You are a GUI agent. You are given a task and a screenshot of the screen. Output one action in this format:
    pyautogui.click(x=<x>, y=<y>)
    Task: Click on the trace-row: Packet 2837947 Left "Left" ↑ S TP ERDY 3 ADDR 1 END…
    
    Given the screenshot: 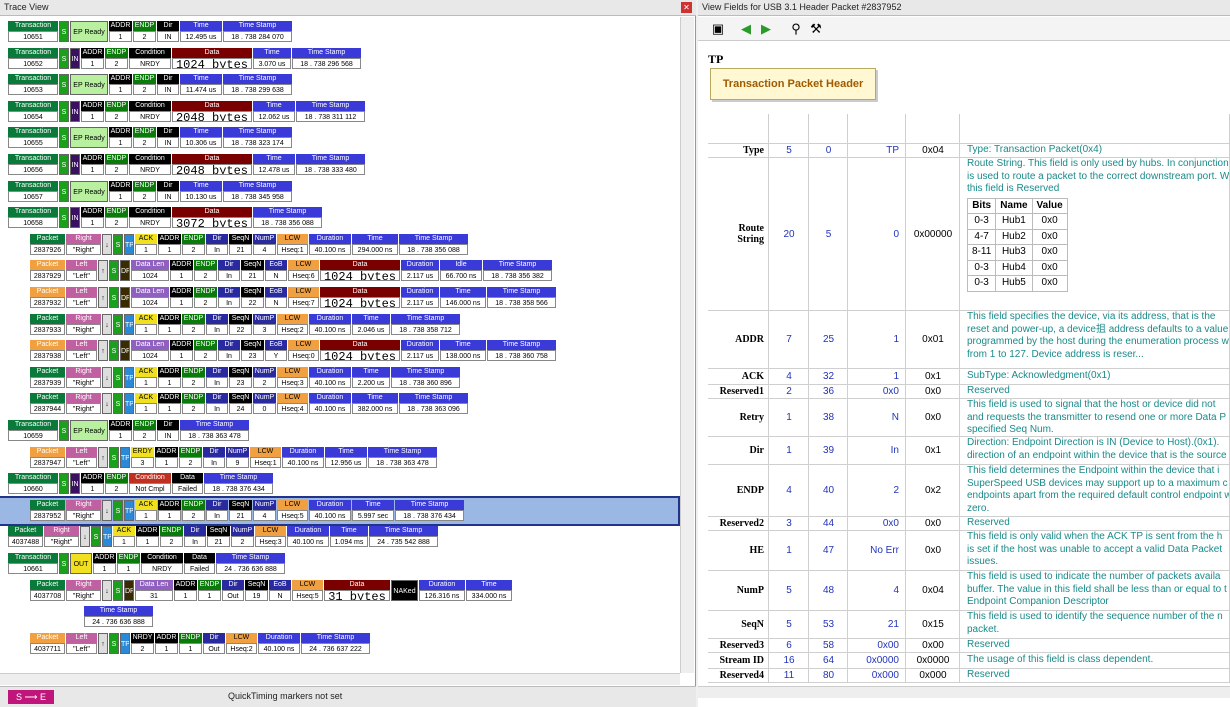 What is the action you would take?
    pyautogui.click(x=339, y=458)
    